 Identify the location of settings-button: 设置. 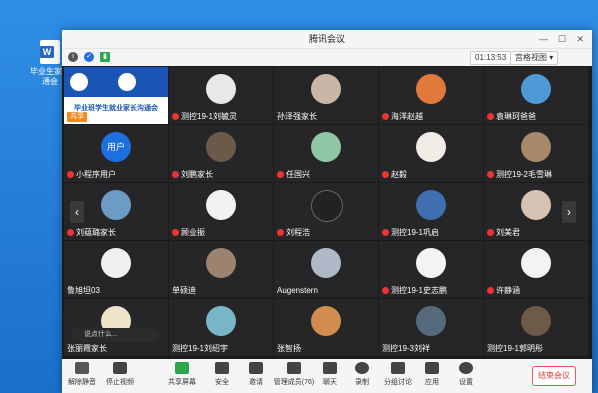
(466, 374).